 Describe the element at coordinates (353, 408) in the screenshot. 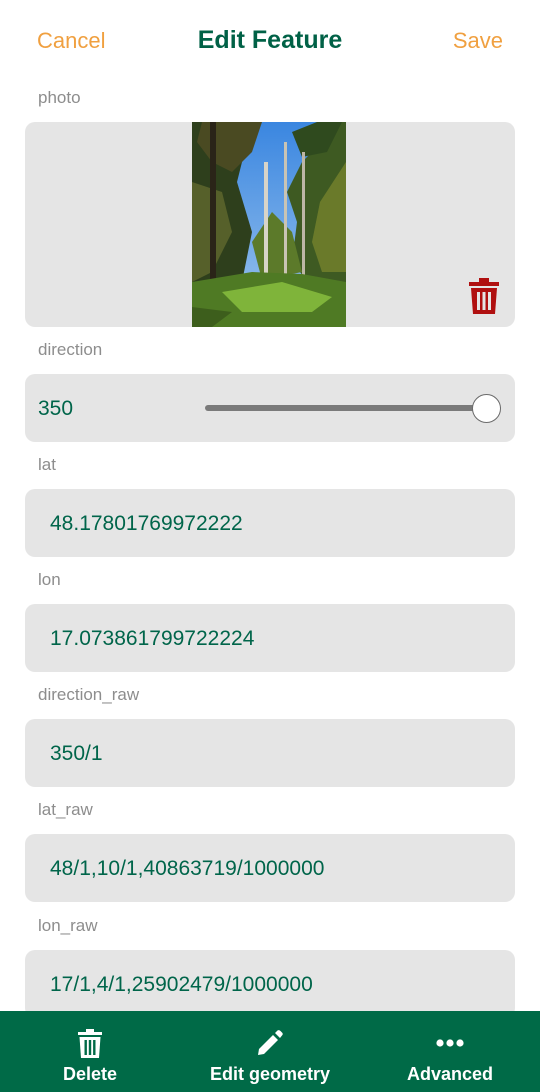

I see `direction-slider-track` at that location.